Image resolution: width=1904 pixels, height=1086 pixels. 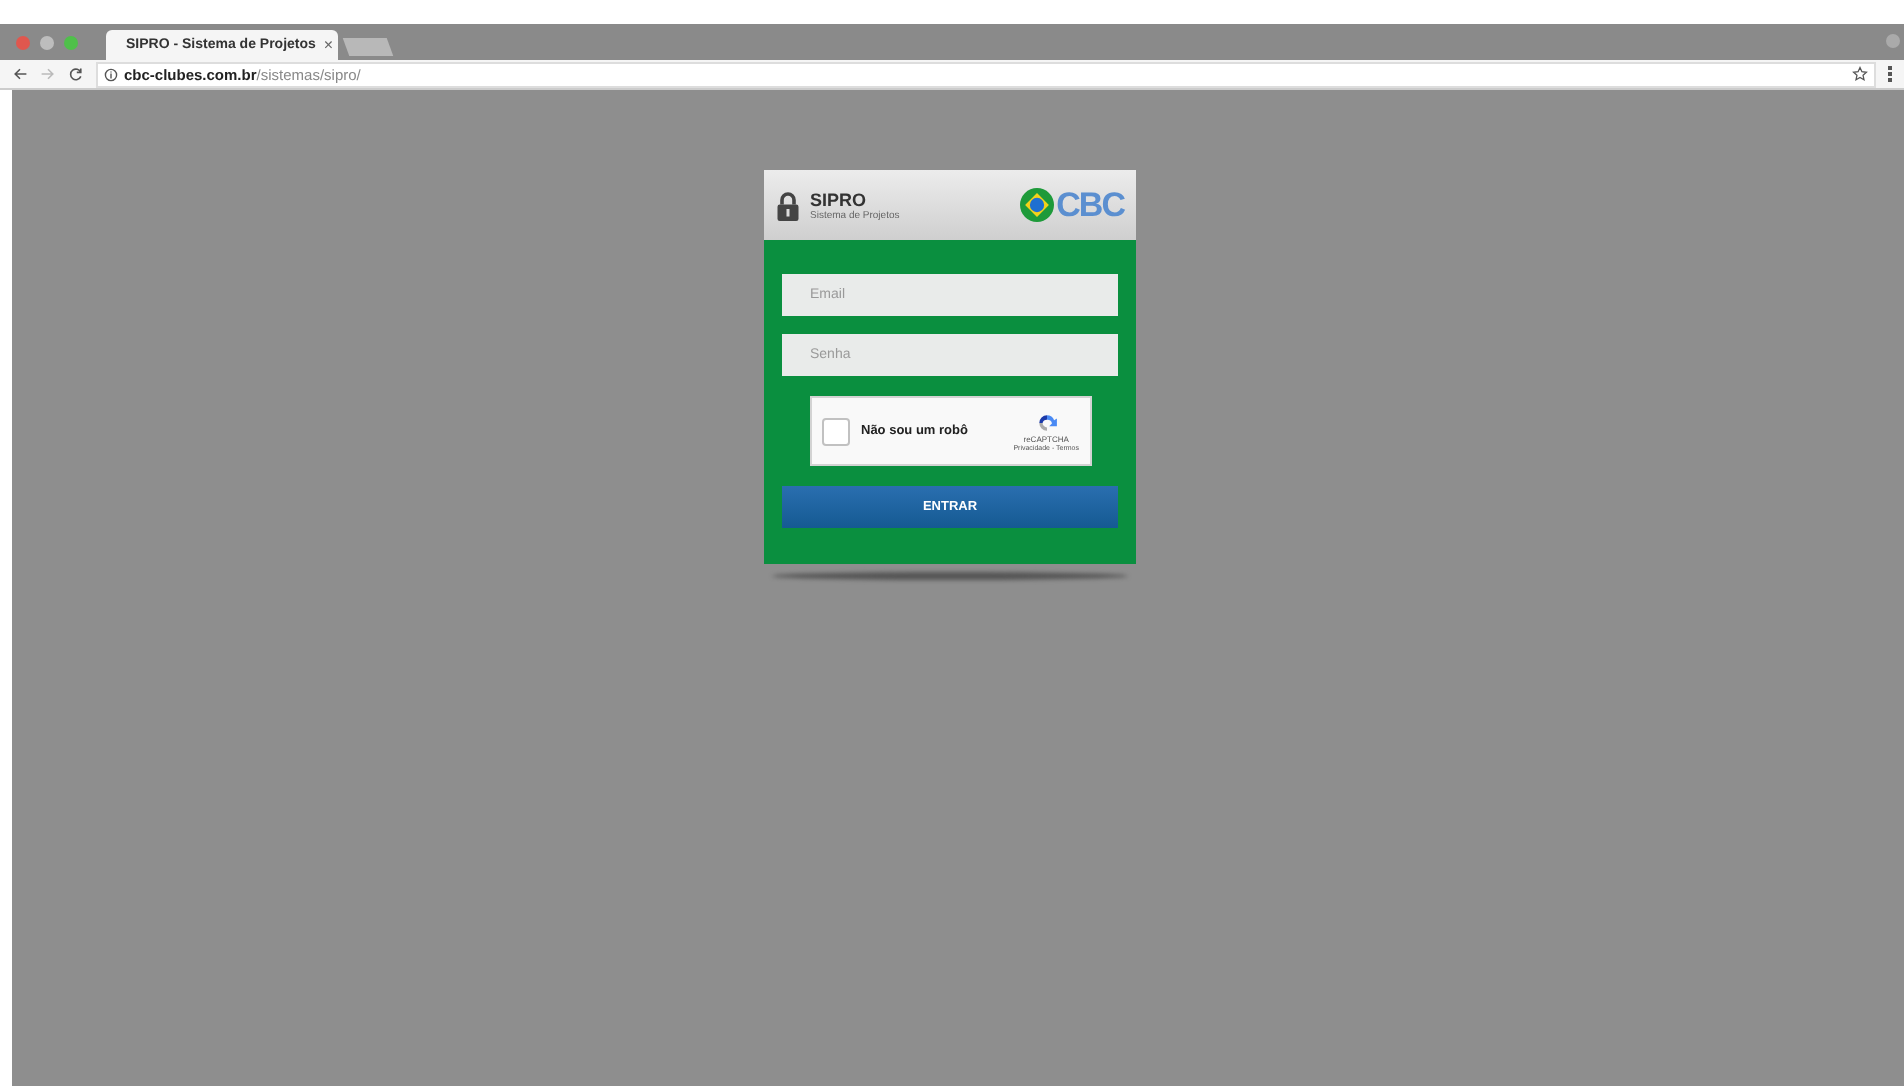 What do you see at coordinates (1860, 74) in the screenshot?
I see `star-icon` at bounding box center [1860, 74].